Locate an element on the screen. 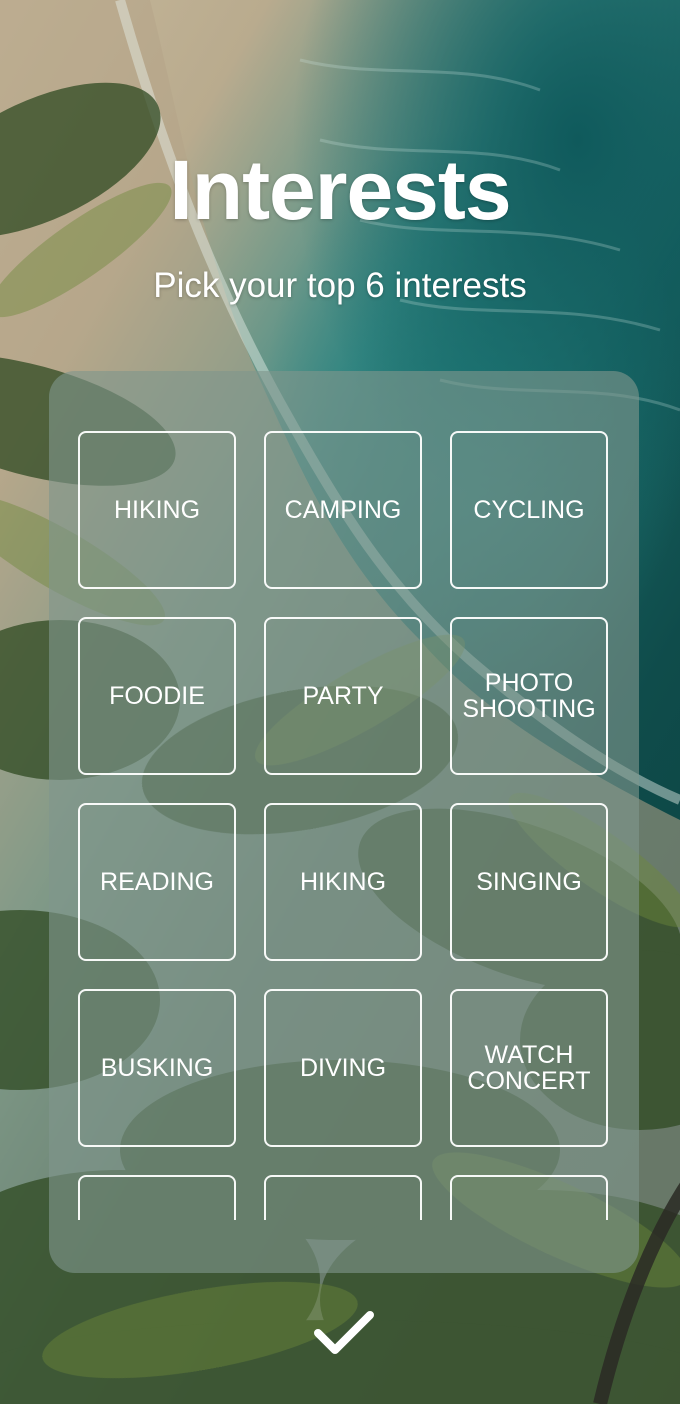 The height and width of the screenshot is (1404, 680). checkmark-icon is located at coordinates (344, 1332).